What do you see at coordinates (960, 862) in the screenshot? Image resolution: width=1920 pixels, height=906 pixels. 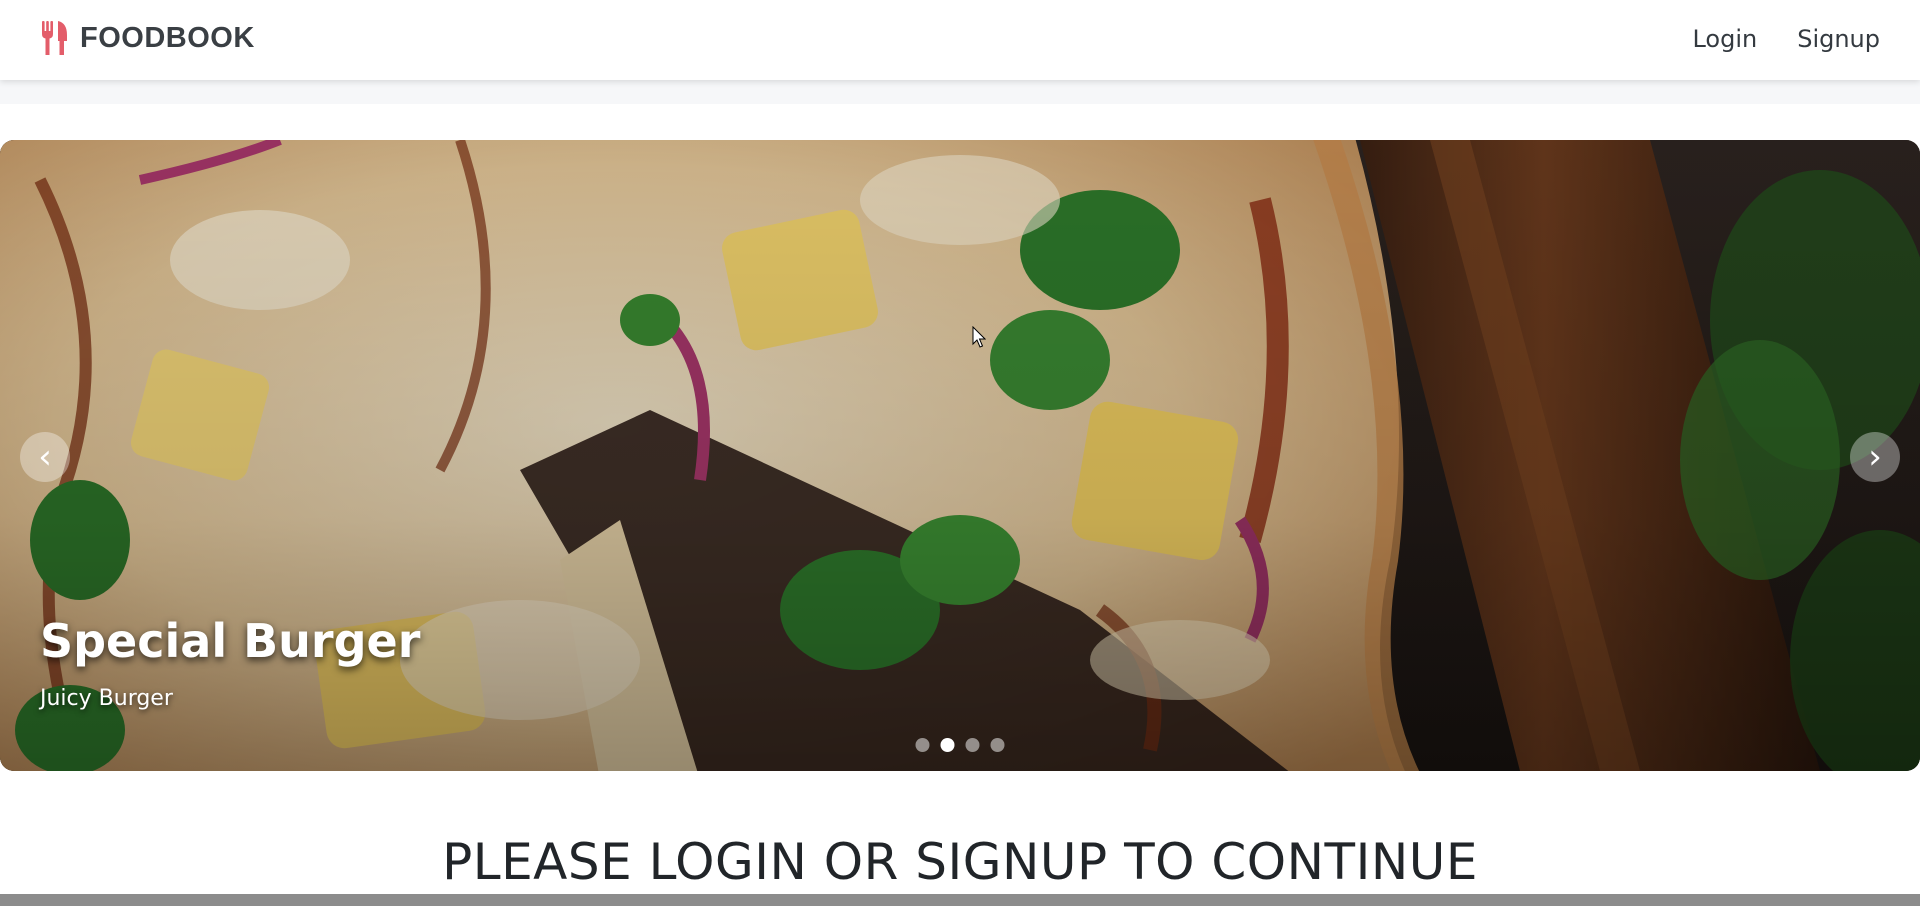 I see `page-heading: PLEASE LOGIN OR SIGNUP TO CONTINUE` at bounding box center [960, 862].